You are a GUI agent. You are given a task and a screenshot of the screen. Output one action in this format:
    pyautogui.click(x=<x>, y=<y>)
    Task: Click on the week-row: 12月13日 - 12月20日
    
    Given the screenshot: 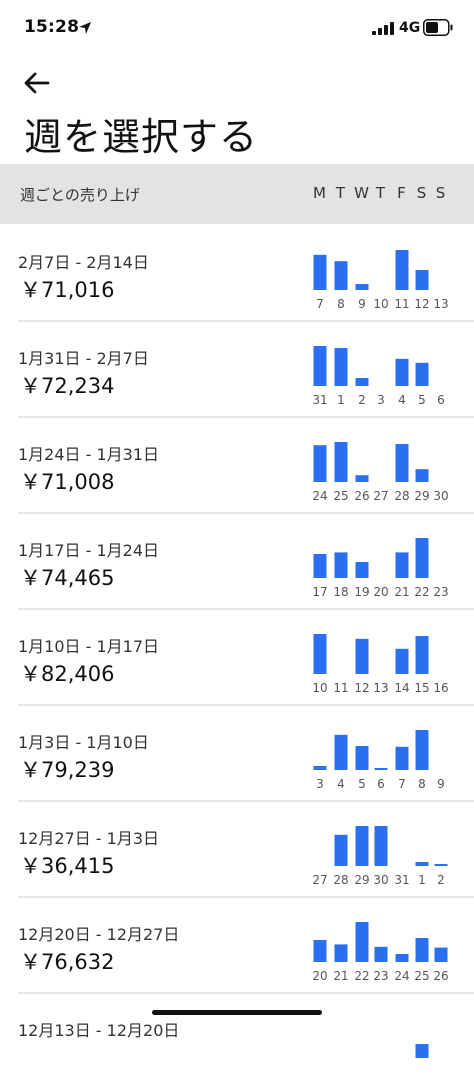 What is the action you would take?
    pyautogui.click(x=237, y=1042)
    